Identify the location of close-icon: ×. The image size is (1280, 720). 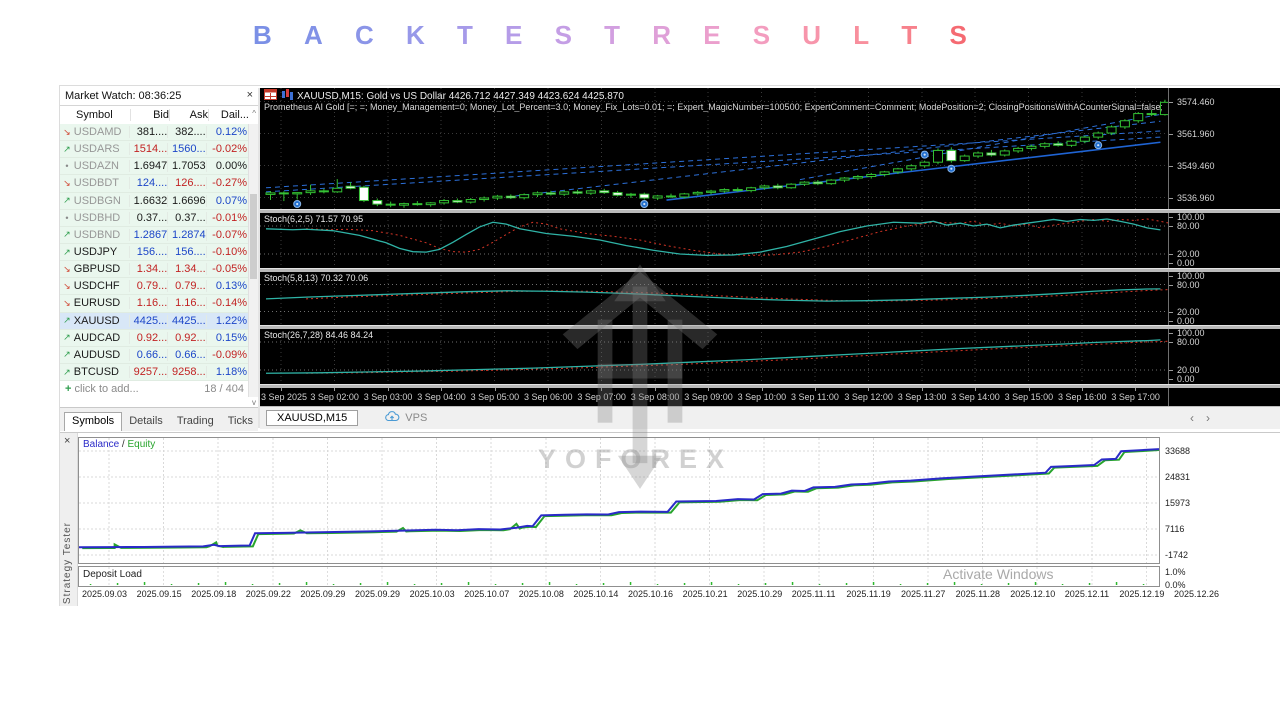
(250, 95).